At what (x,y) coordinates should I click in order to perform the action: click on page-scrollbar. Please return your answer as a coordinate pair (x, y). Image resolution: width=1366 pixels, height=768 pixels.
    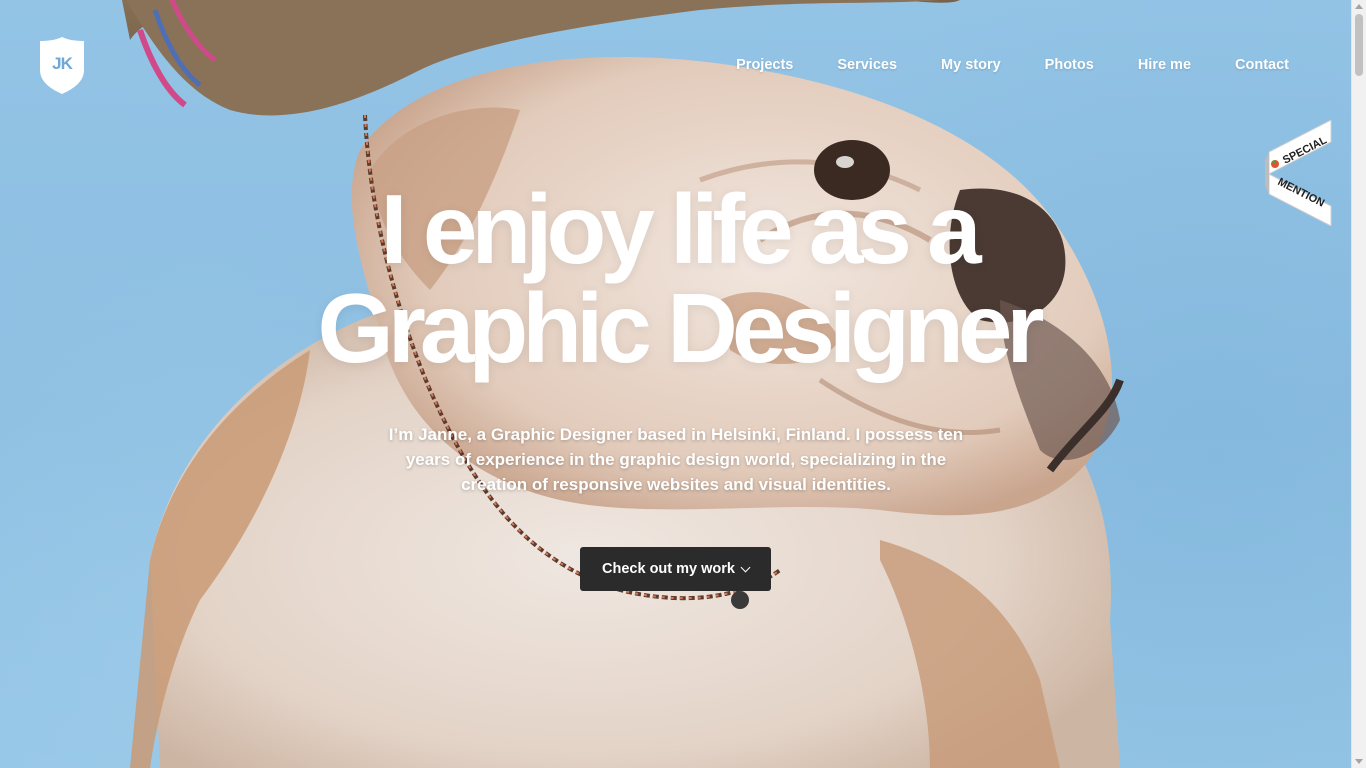
    Looking at the image, I should click on (1358, 384).